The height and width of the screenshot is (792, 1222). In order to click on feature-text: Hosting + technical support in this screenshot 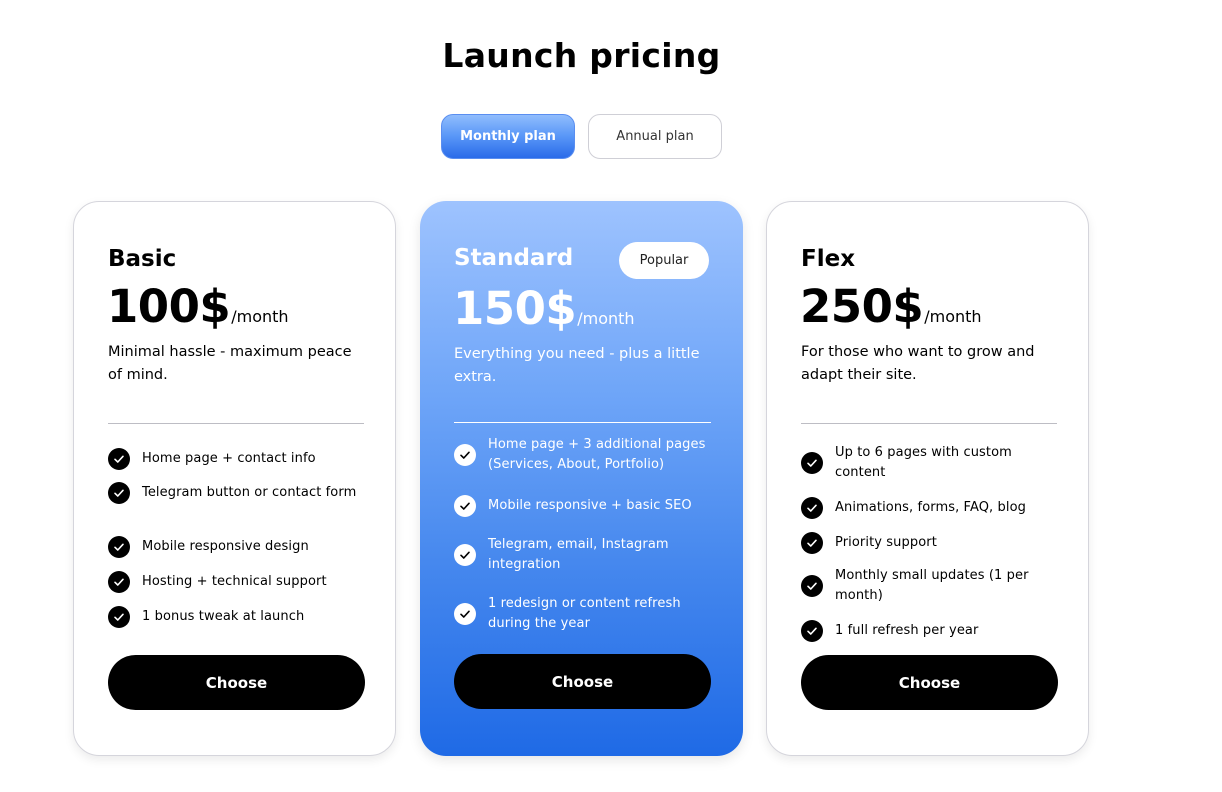, I will do `click(234, 581)`.